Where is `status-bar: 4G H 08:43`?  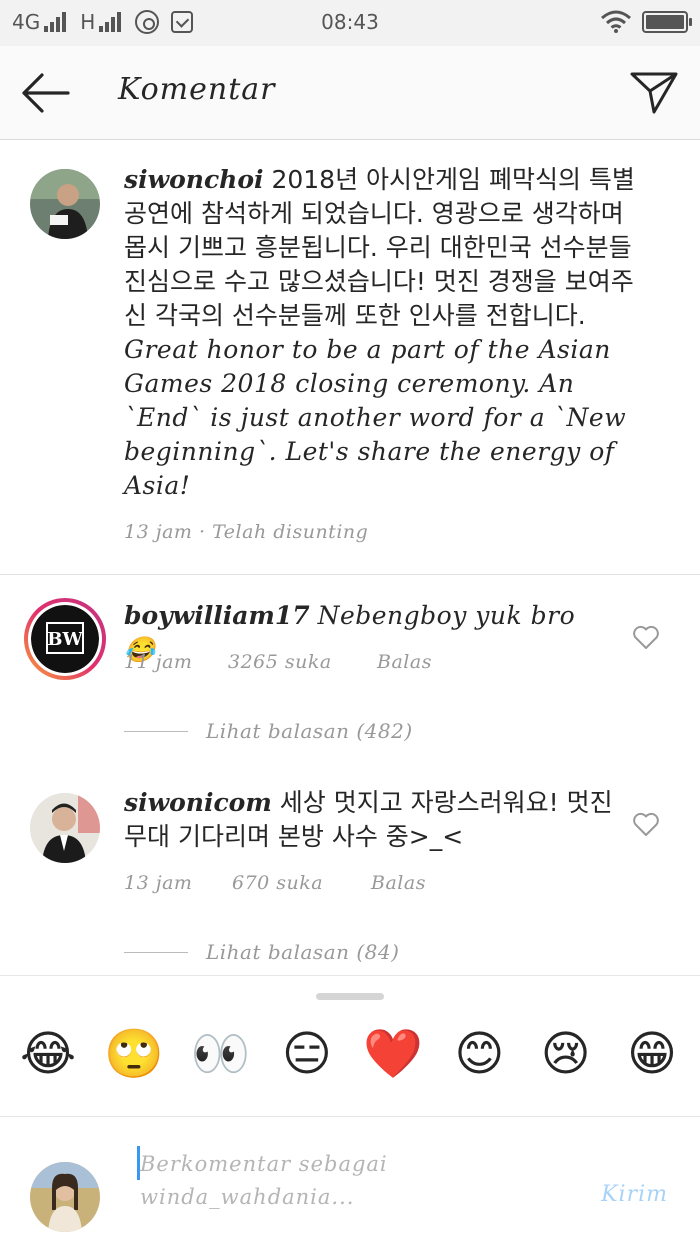
status-bar: 4G H 08:43 is located at coordinates (350, 23).